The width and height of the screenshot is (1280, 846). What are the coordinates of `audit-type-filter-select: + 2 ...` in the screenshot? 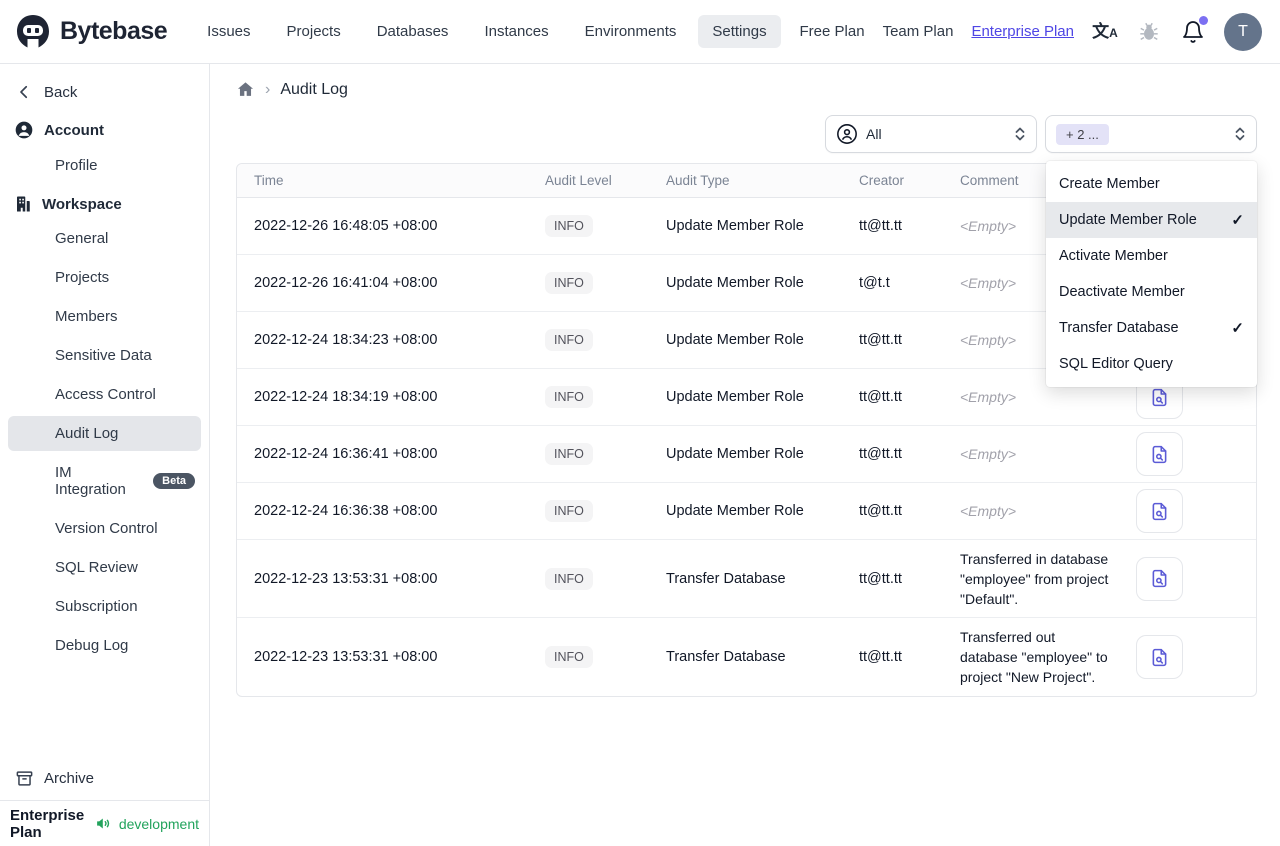 It's located at (1151, 134).